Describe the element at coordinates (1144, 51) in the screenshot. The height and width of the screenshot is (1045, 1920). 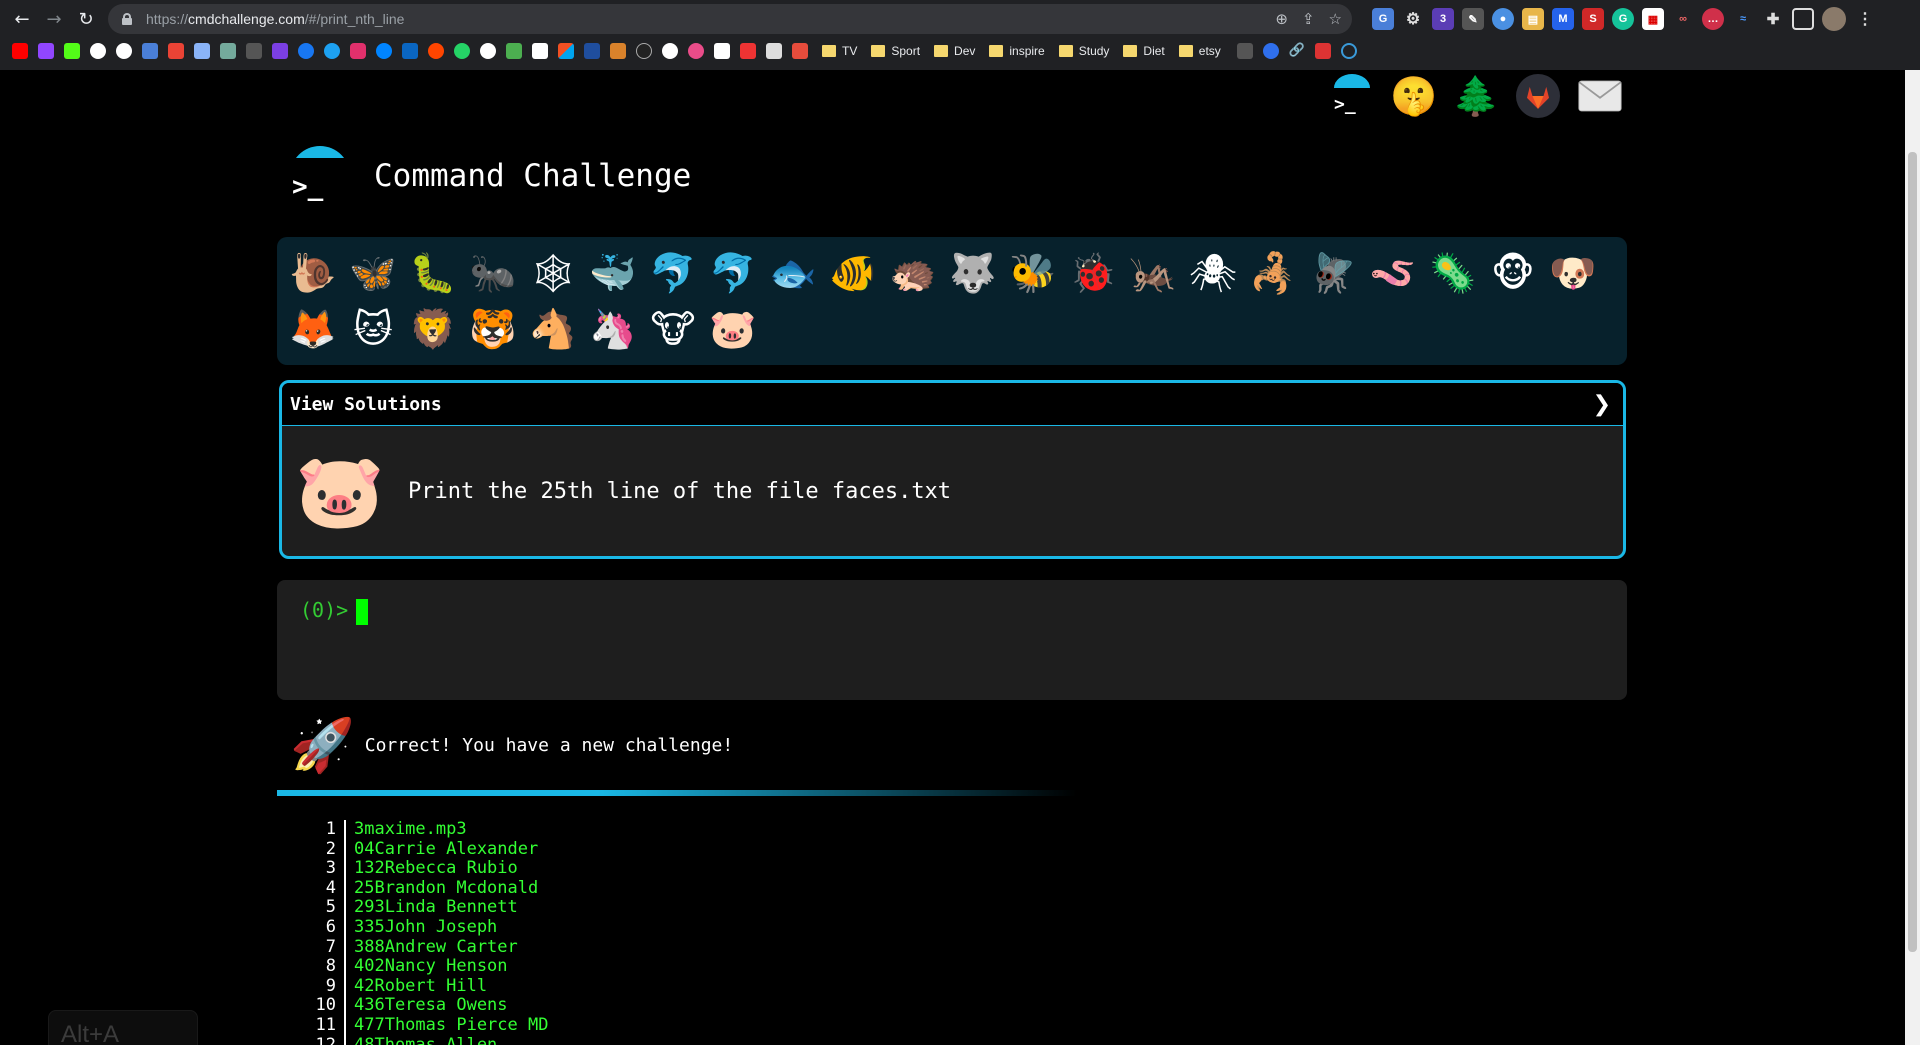
I see `bookmark-folder-diet: Diet` at that location.